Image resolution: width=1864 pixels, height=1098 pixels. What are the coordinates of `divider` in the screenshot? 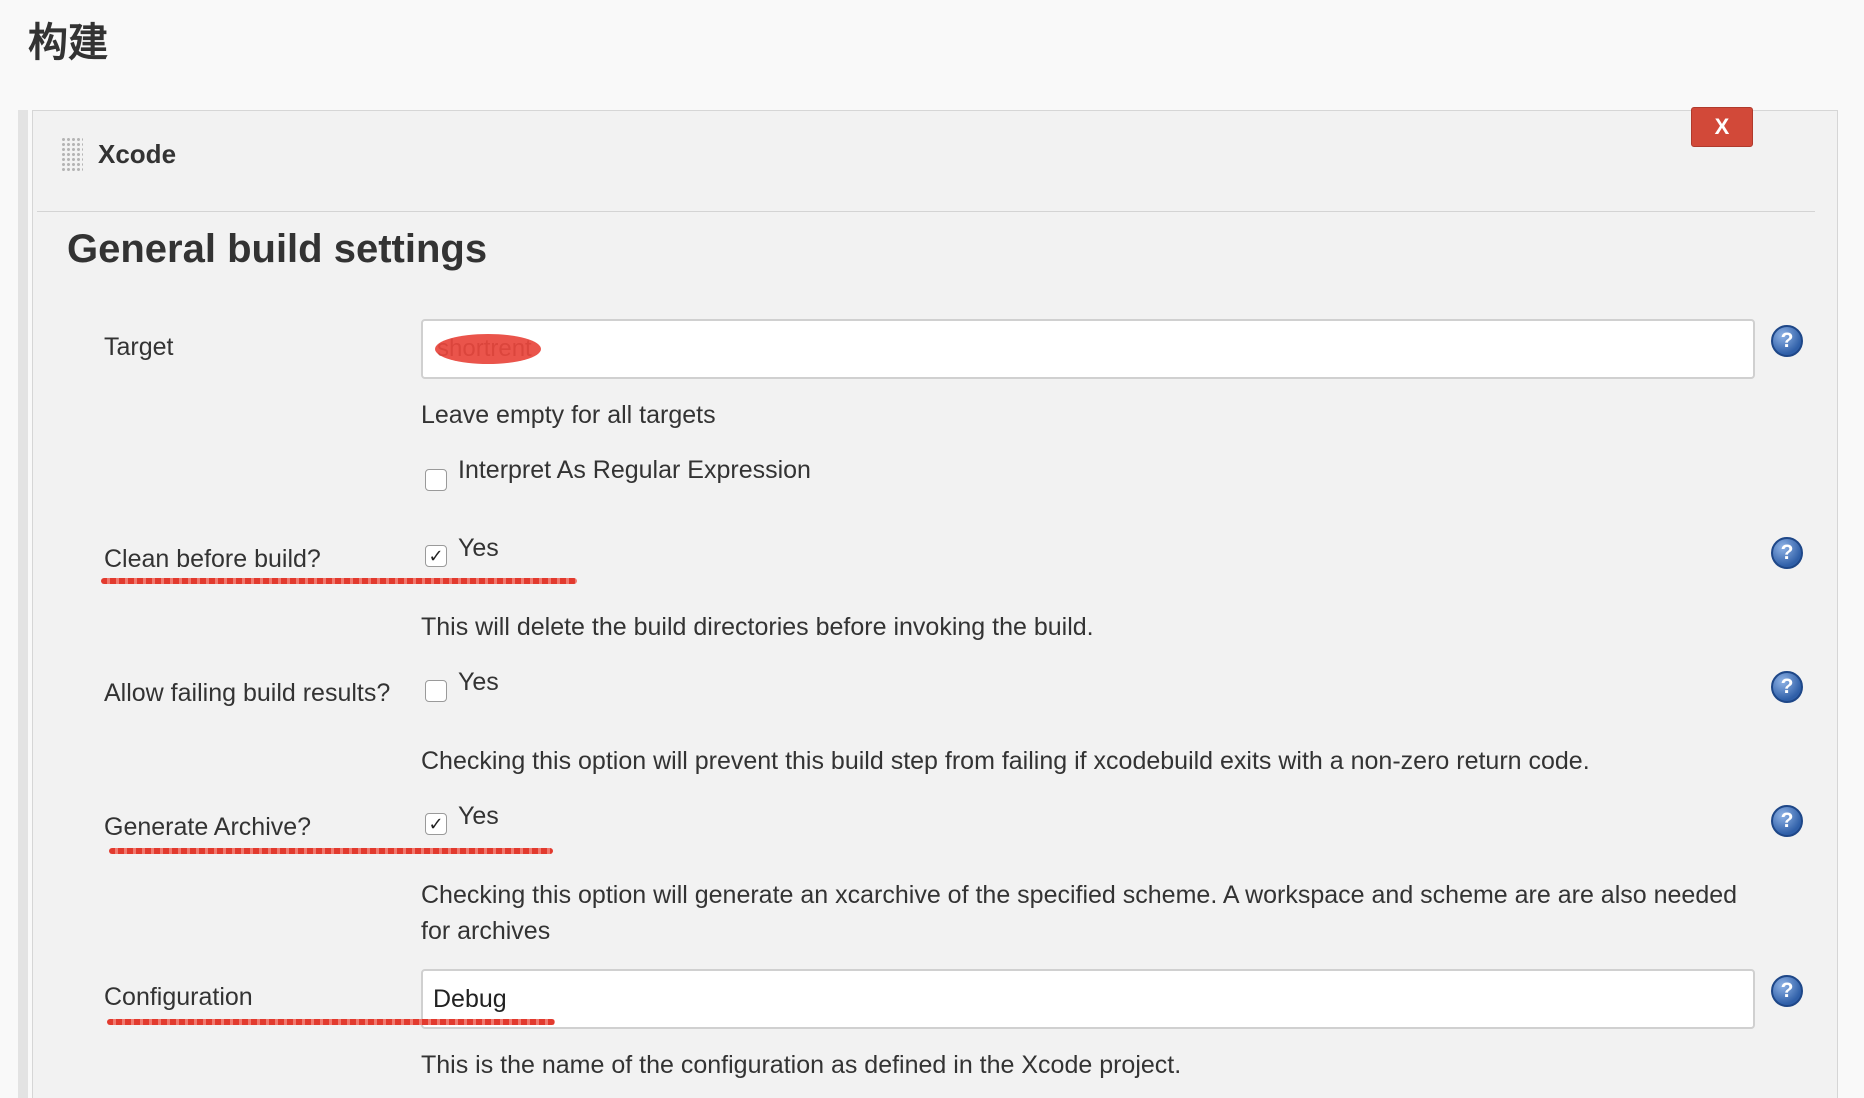 It's located at (926, 211).